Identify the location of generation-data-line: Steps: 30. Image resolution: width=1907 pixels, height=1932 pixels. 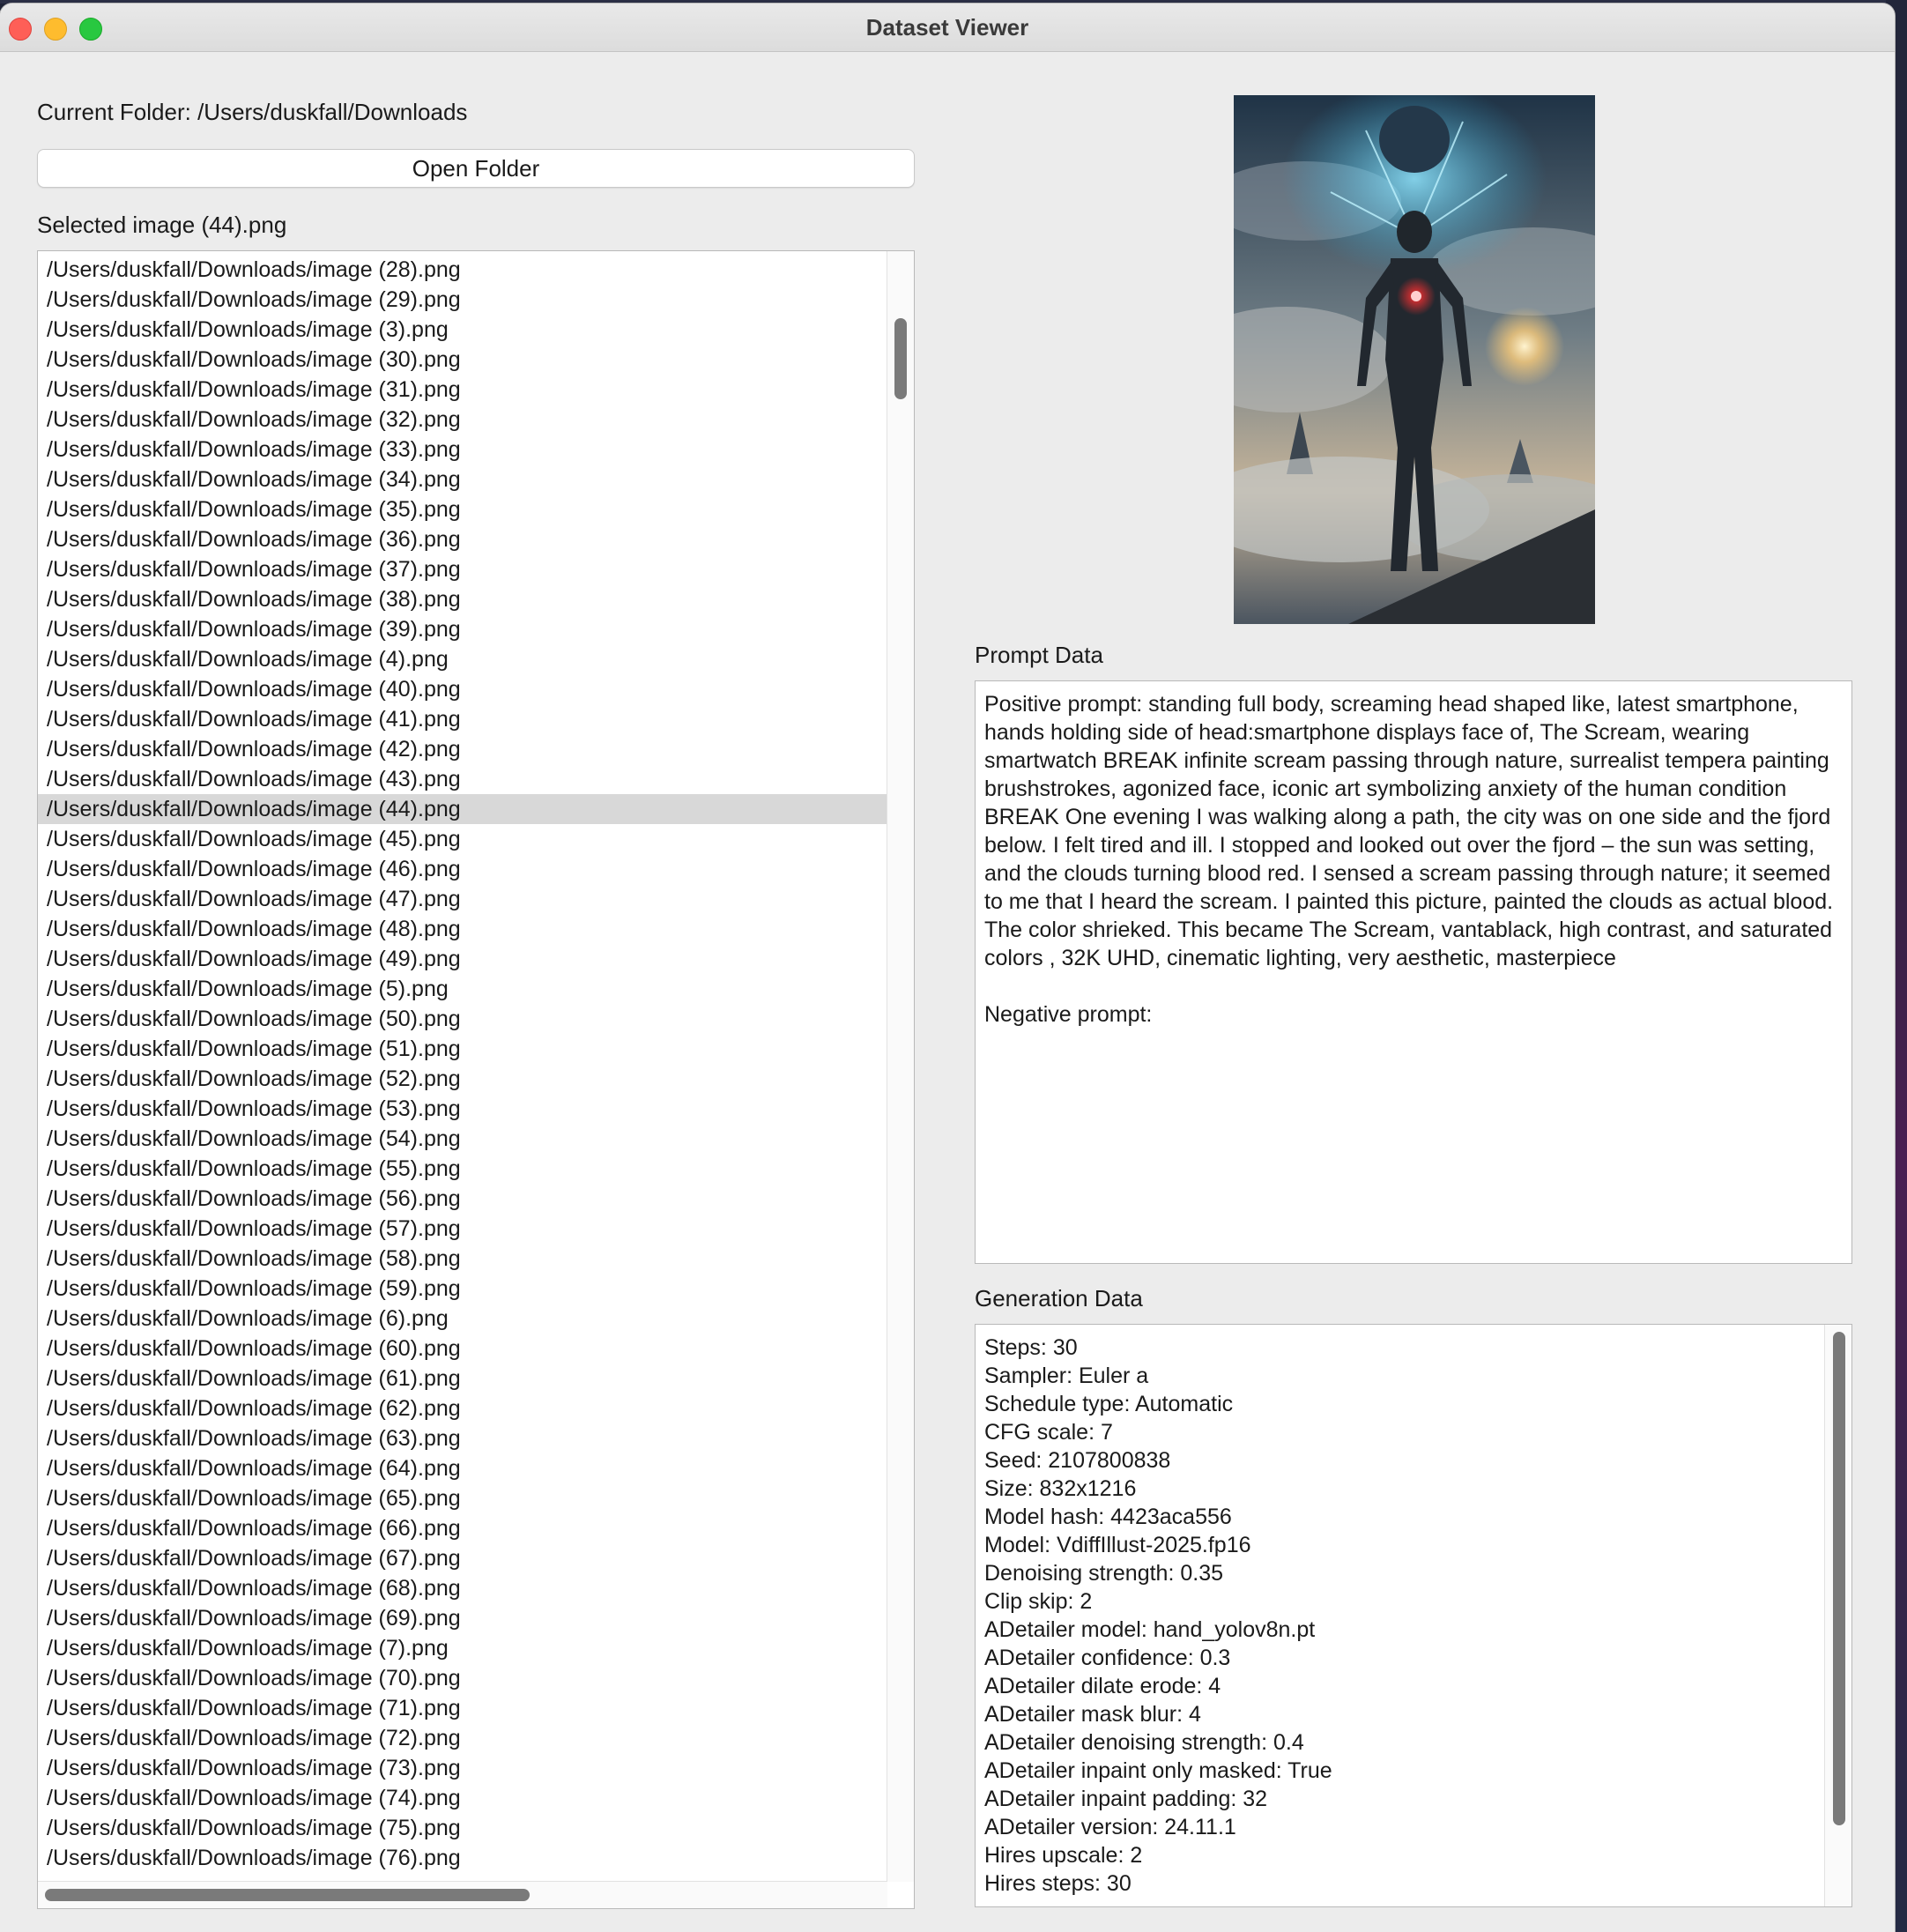
(1031, 1347).